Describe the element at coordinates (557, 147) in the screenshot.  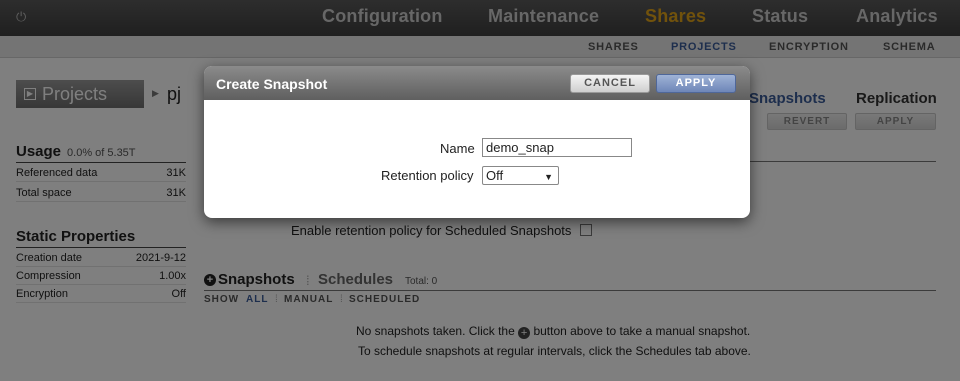
I see `name-input` at that location.